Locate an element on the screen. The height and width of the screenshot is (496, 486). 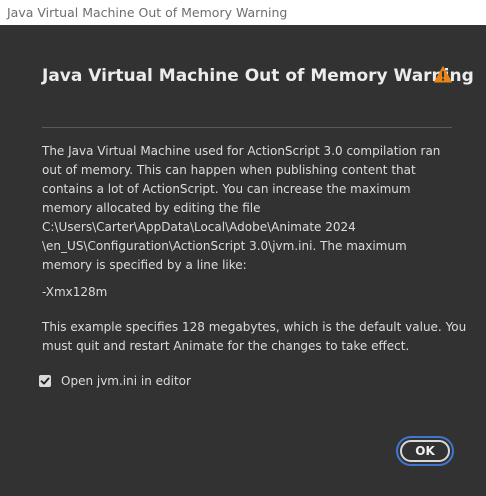
ok-button: OK is located at coordinates (425, 451).